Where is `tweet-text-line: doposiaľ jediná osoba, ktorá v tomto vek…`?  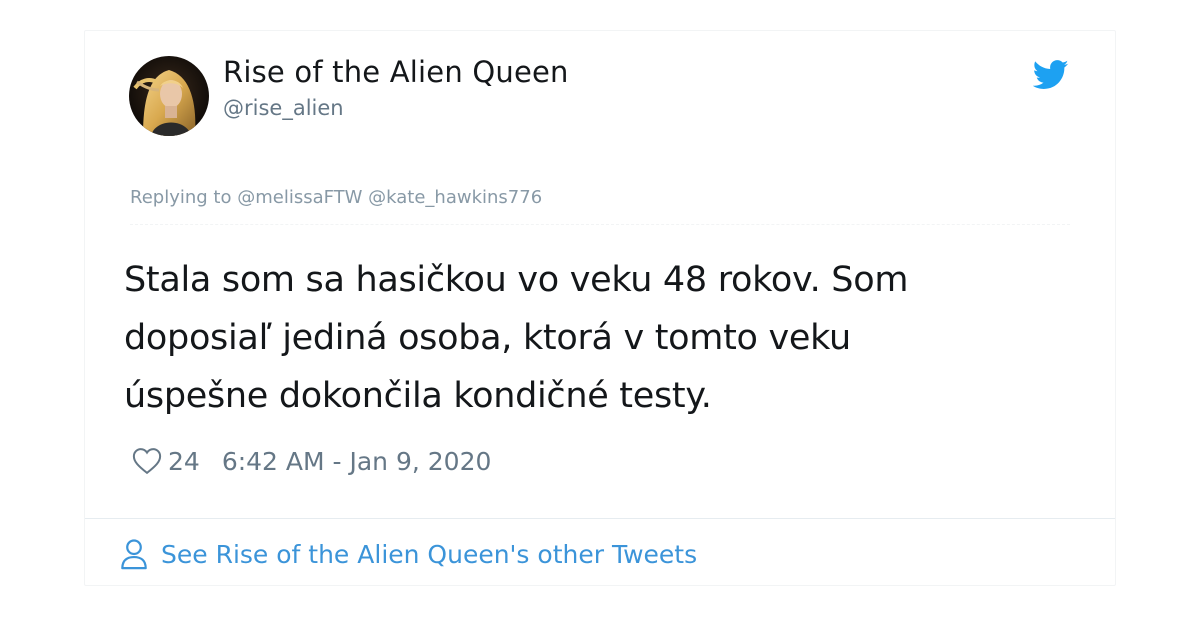
tweet-text-line: doposiaľ jediná osoba, ktorá v tomto vek… is located at coordinates (487, 338).